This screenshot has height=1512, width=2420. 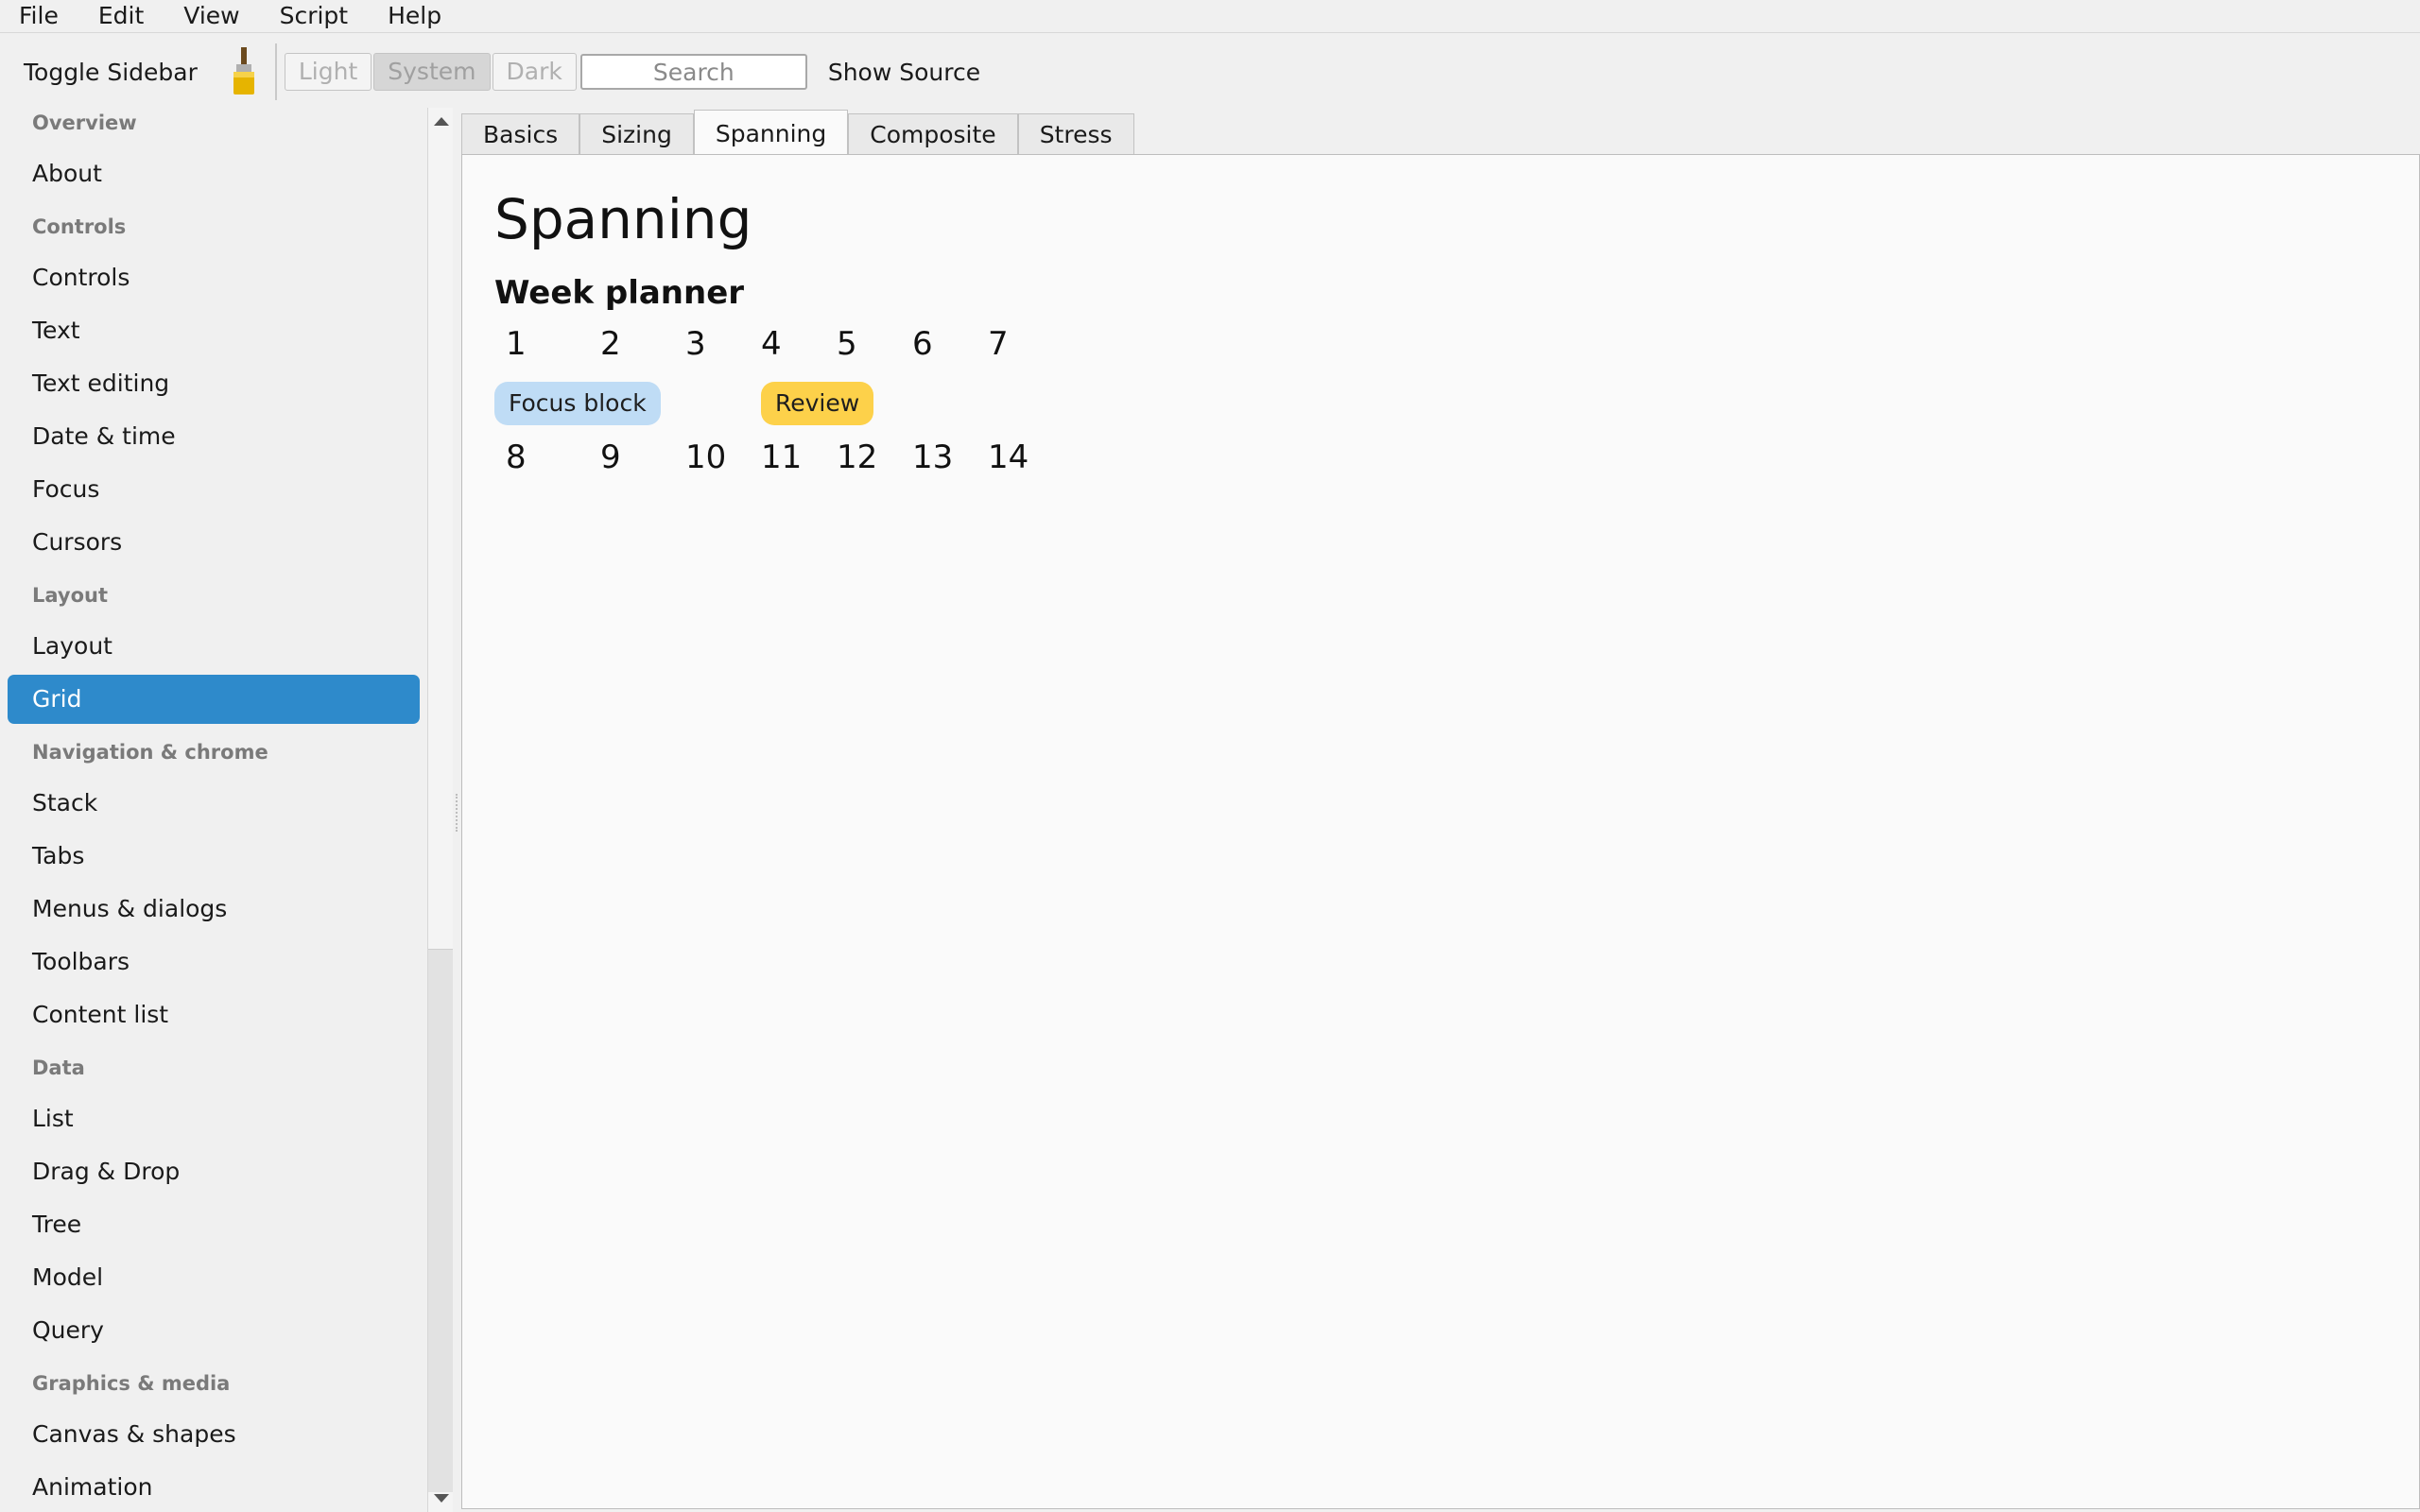 What do you see at coordinates (771, 344) in the screenshot?
I see `day-cell: 4` at bounding box center [771, 344].